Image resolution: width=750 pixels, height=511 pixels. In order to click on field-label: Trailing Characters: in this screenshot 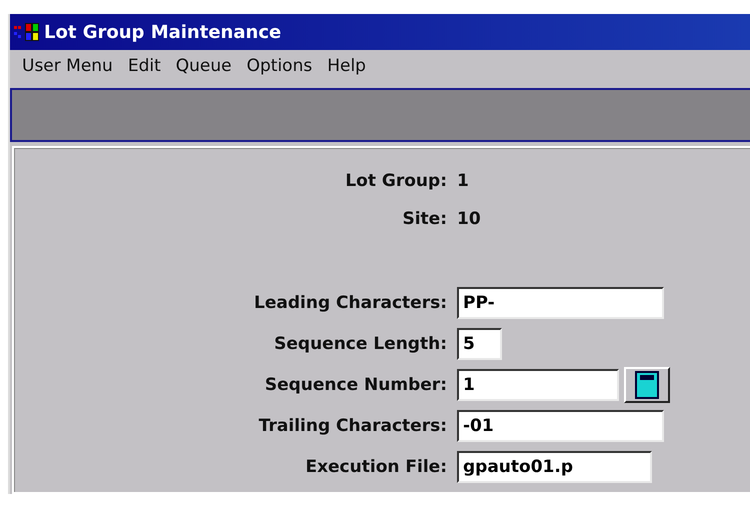, I will do `click(352, 426)`.